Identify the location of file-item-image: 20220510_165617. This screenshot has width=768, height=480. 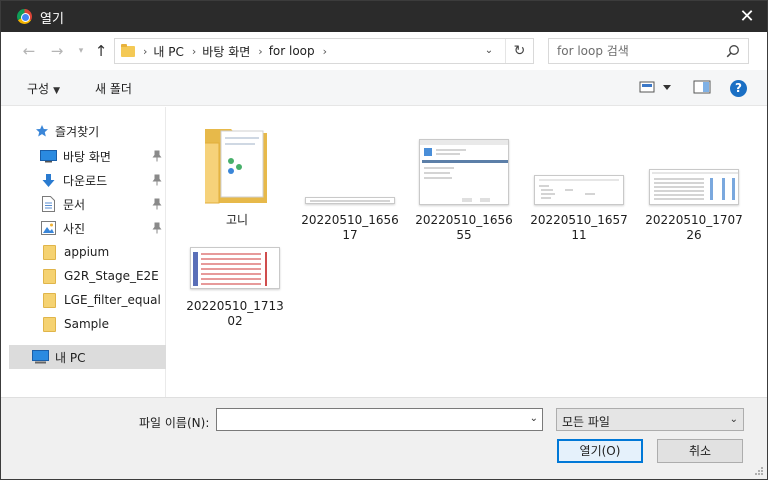
(350, 179).